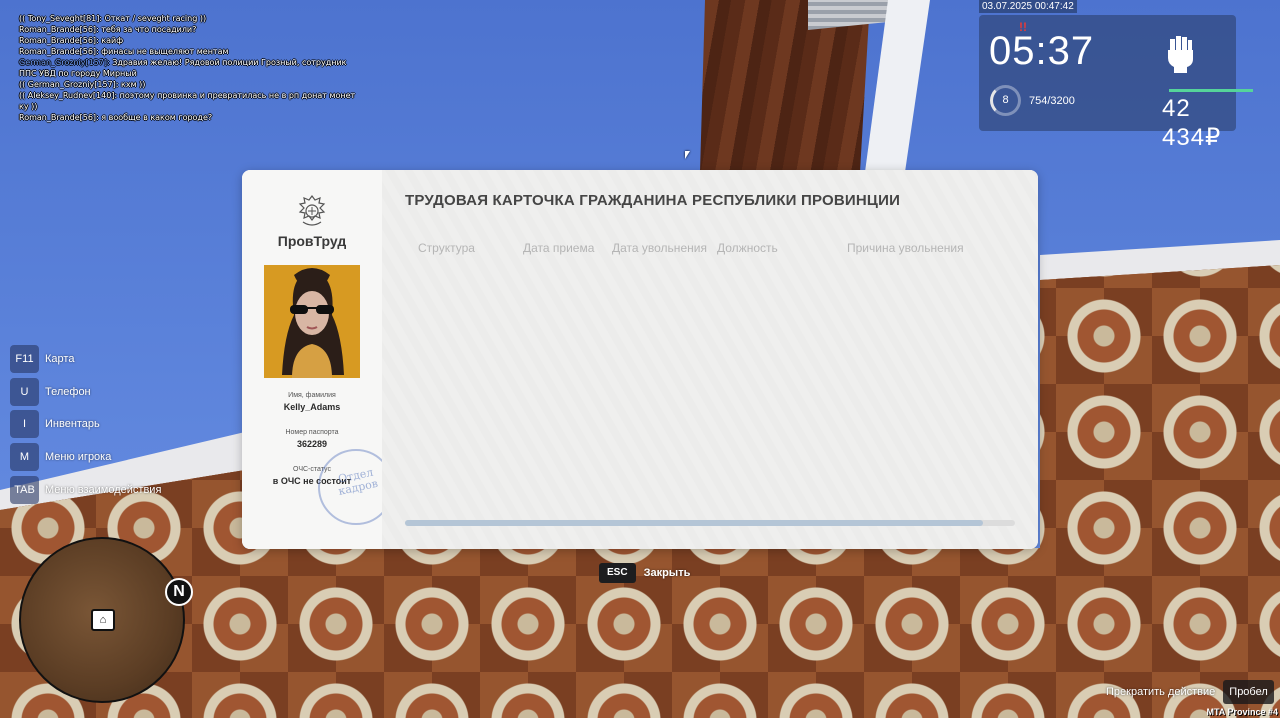 Image resolution: width=1280 pixels, height=718 pixels. What do you see at coordinates (312, 210) in the screenshot?
I see `emblem-icon` at bounding box center [312, 210].